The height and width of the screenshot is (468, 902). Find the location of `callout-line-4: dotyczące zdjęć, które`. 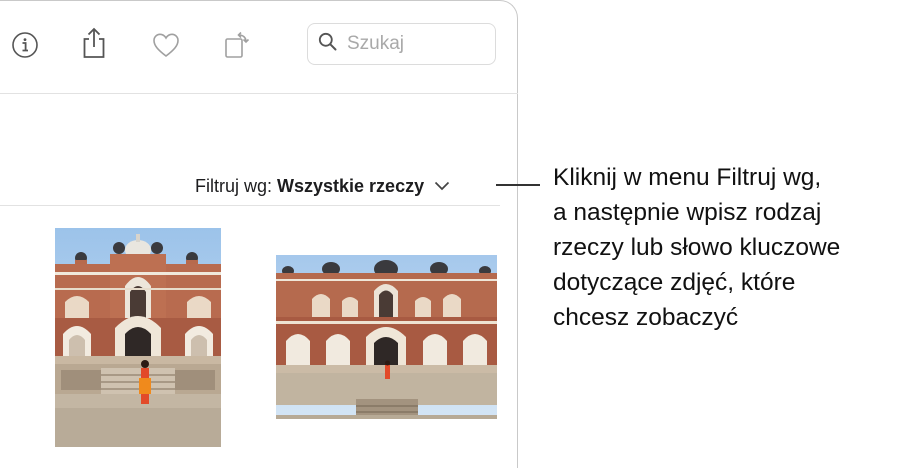

callout-line-4: dotyczące zdjęć, które is located at coordinates (674, 282).